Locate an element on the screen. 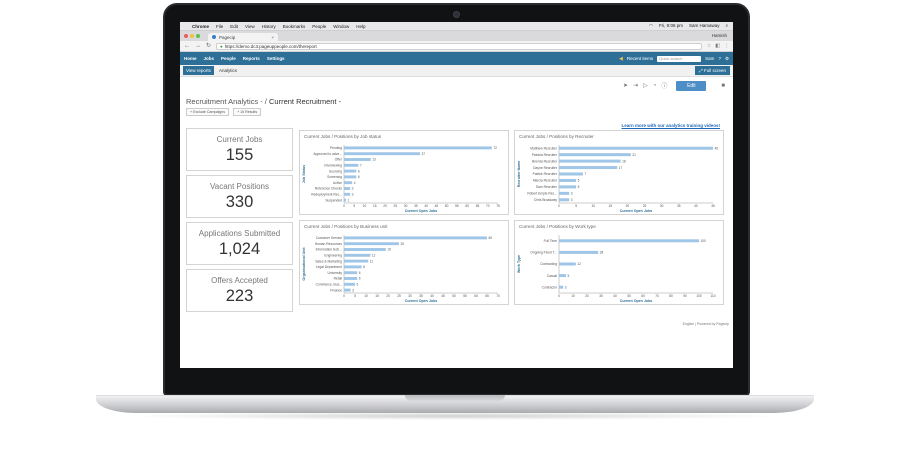 This screenshot has width=900, height=460. quick-search-input: Quick search is located at coordinates (679, 58).